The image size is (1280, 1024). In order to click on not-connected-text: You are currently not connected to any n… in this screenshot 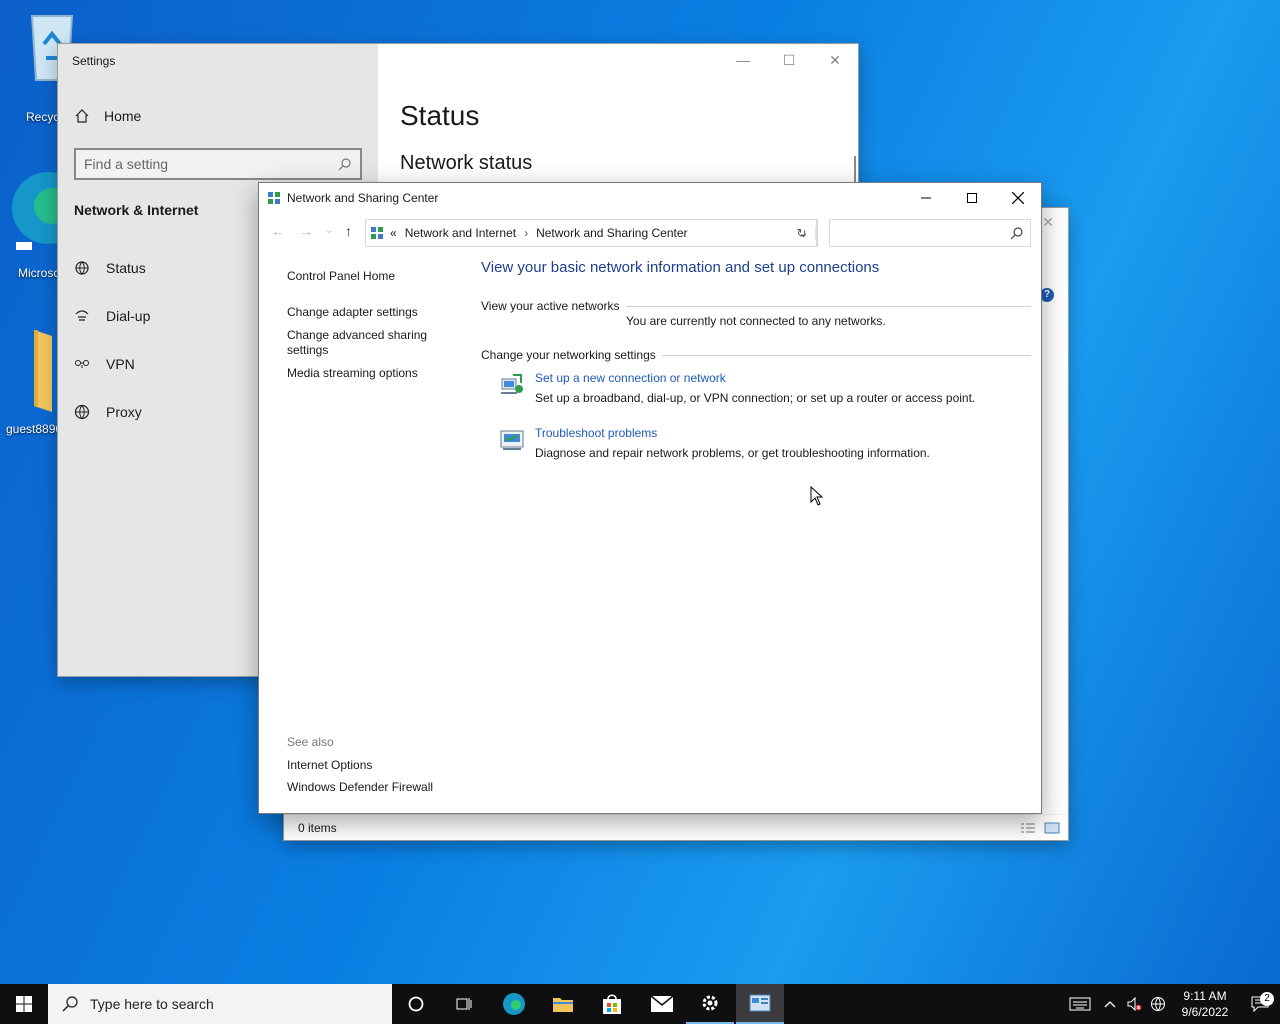, I will do `click(756, 321)`.